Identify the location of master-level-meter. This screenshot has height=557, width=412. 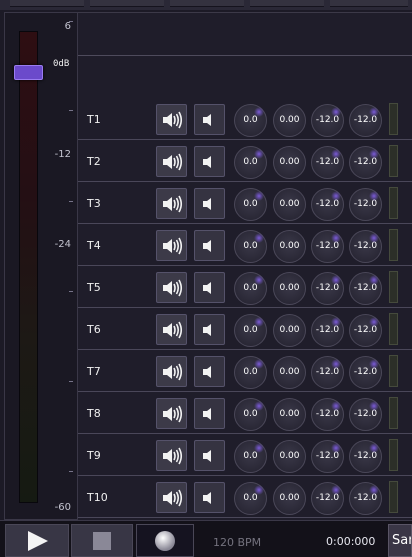
(28, 267).